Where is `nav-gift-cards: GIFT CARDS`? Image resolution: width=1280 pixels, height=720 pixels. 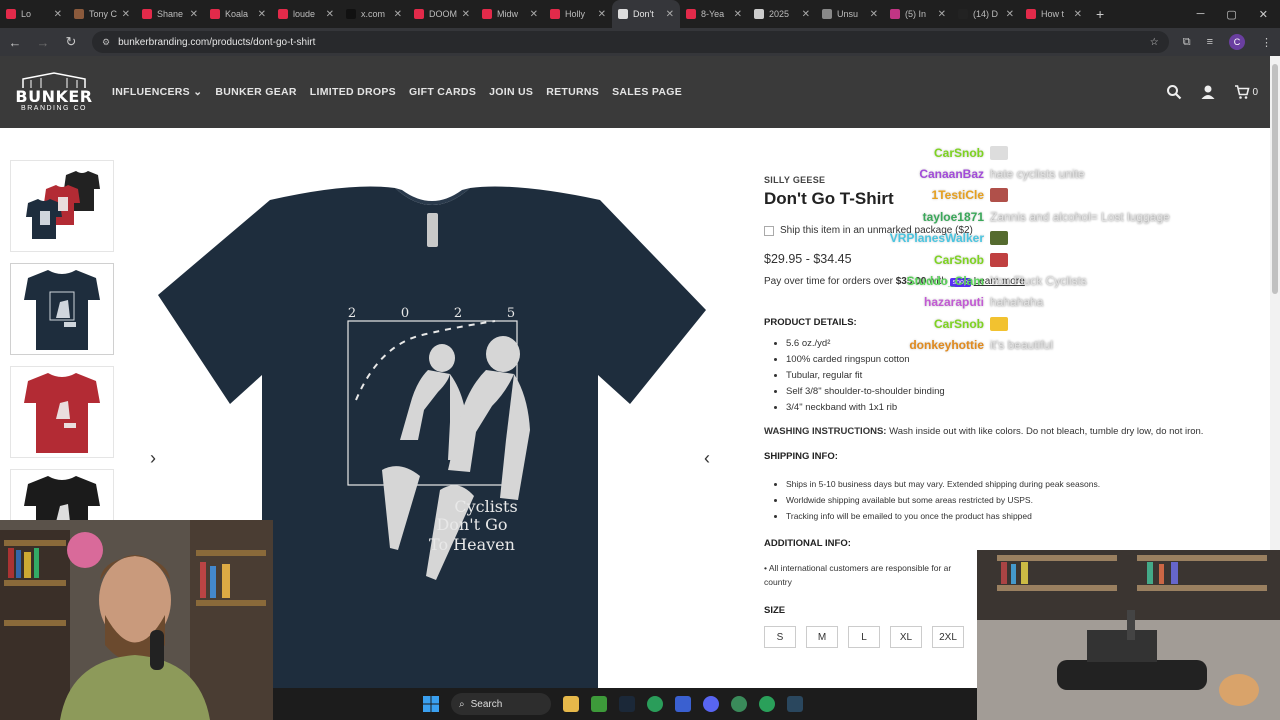 nav-gift-cards: GIFT CARDS is located at coordinates (442, 92).